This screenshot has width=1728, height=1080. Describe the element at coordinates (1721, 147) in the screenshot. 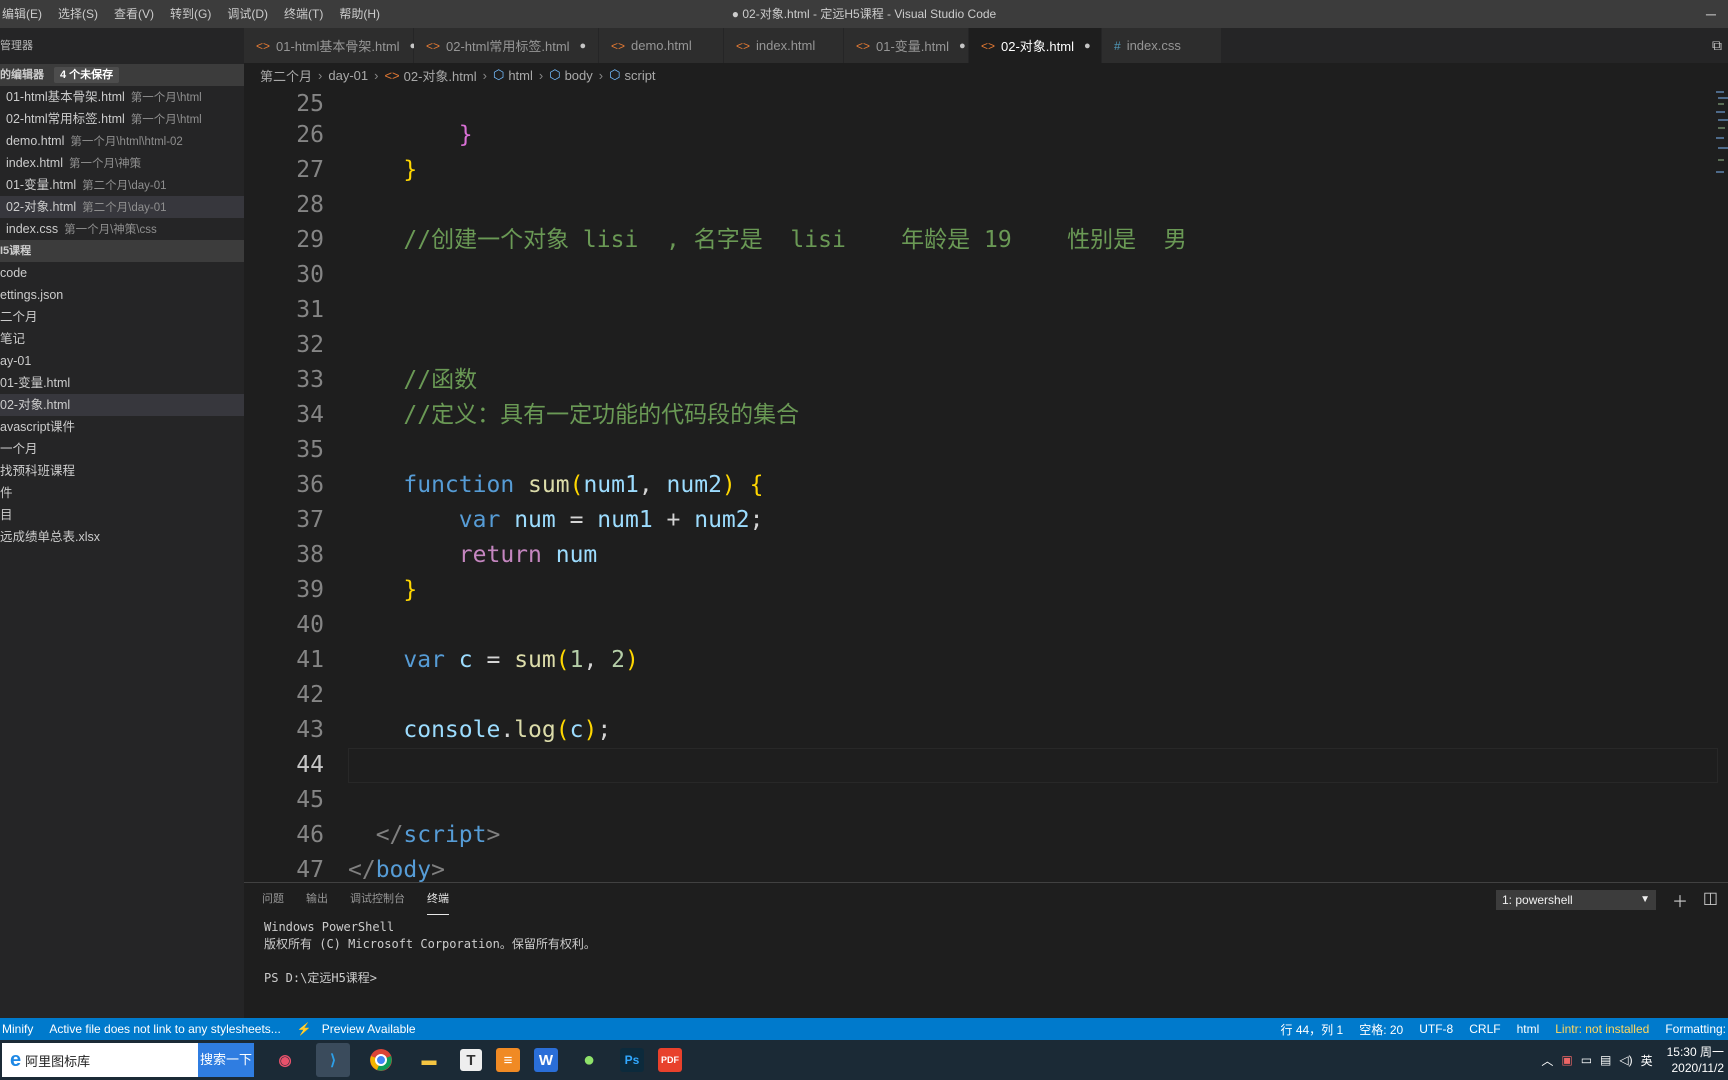

I see `minimap` at that location.